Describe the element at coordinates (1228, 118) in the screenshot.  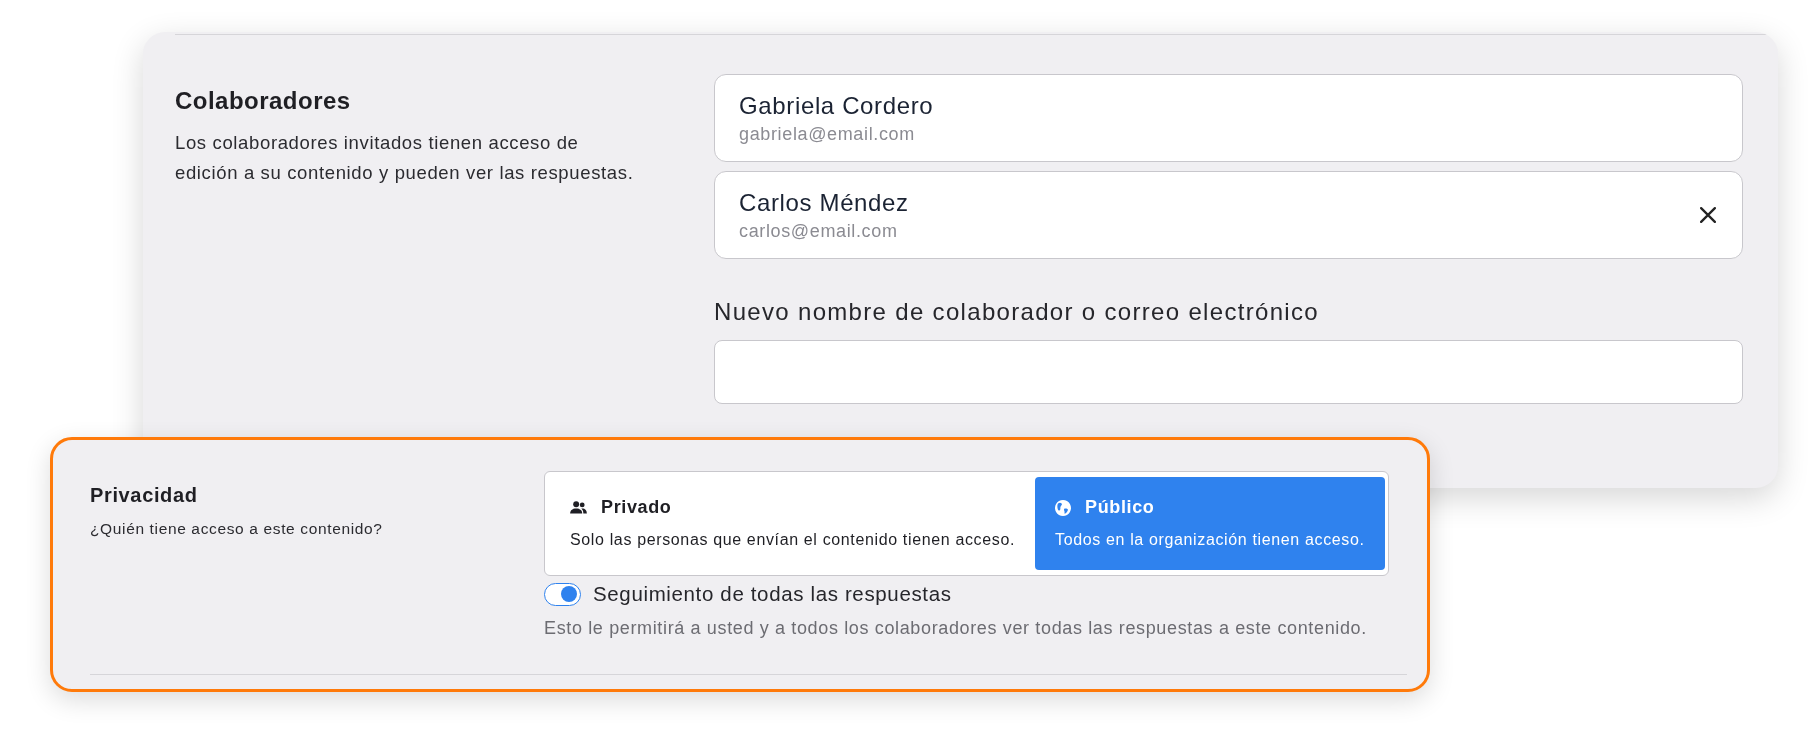
I see `collaborator-field: Gabriela Cordero gabriela@email.com` at that location.